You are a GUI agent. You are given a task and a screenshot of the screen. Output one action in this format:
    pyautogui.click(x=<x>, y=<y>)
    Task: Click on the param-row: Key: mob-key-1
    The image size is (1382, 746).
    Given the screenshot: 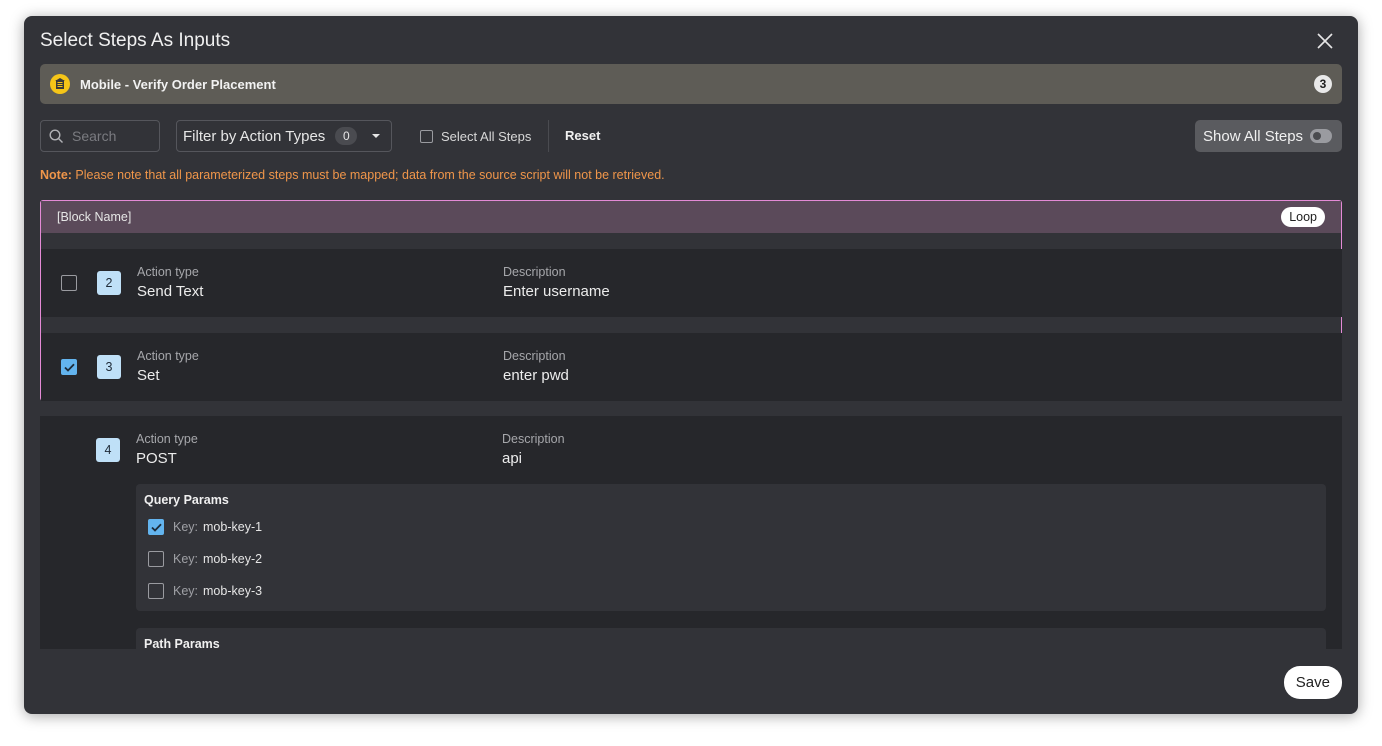 What is the action you would take?
    pyautogui.click(x=205, y=527)
    